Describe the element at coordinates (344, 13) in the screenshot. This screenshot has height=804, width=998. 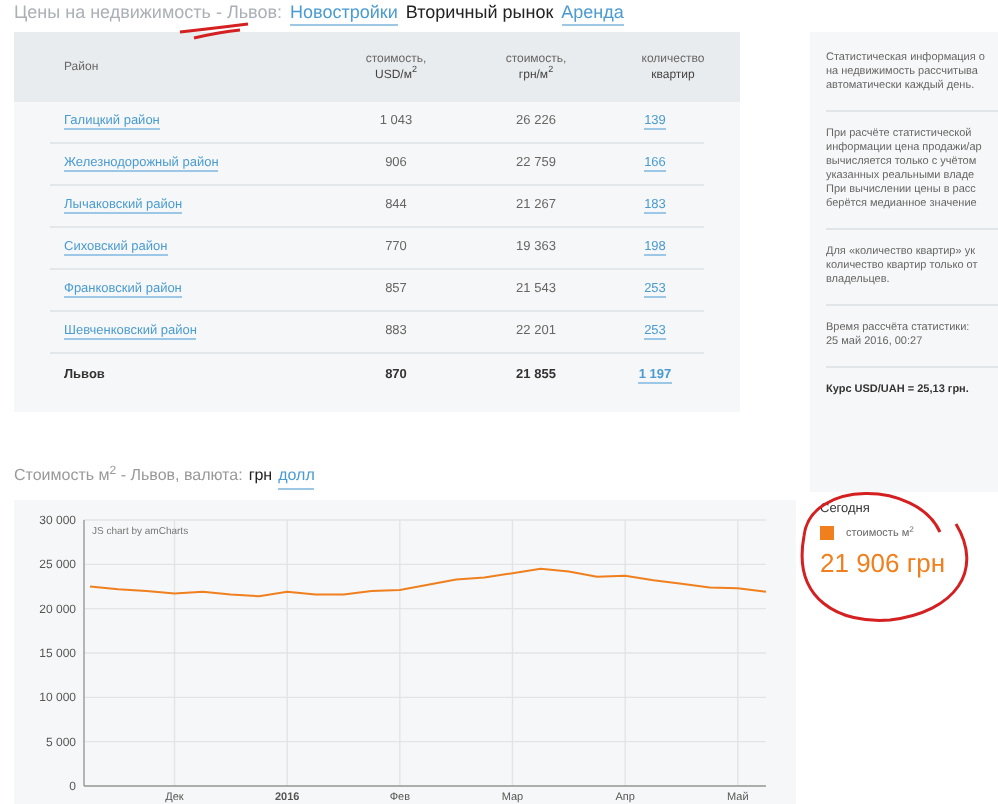
I see `market-tab: Новостройки` at that location.